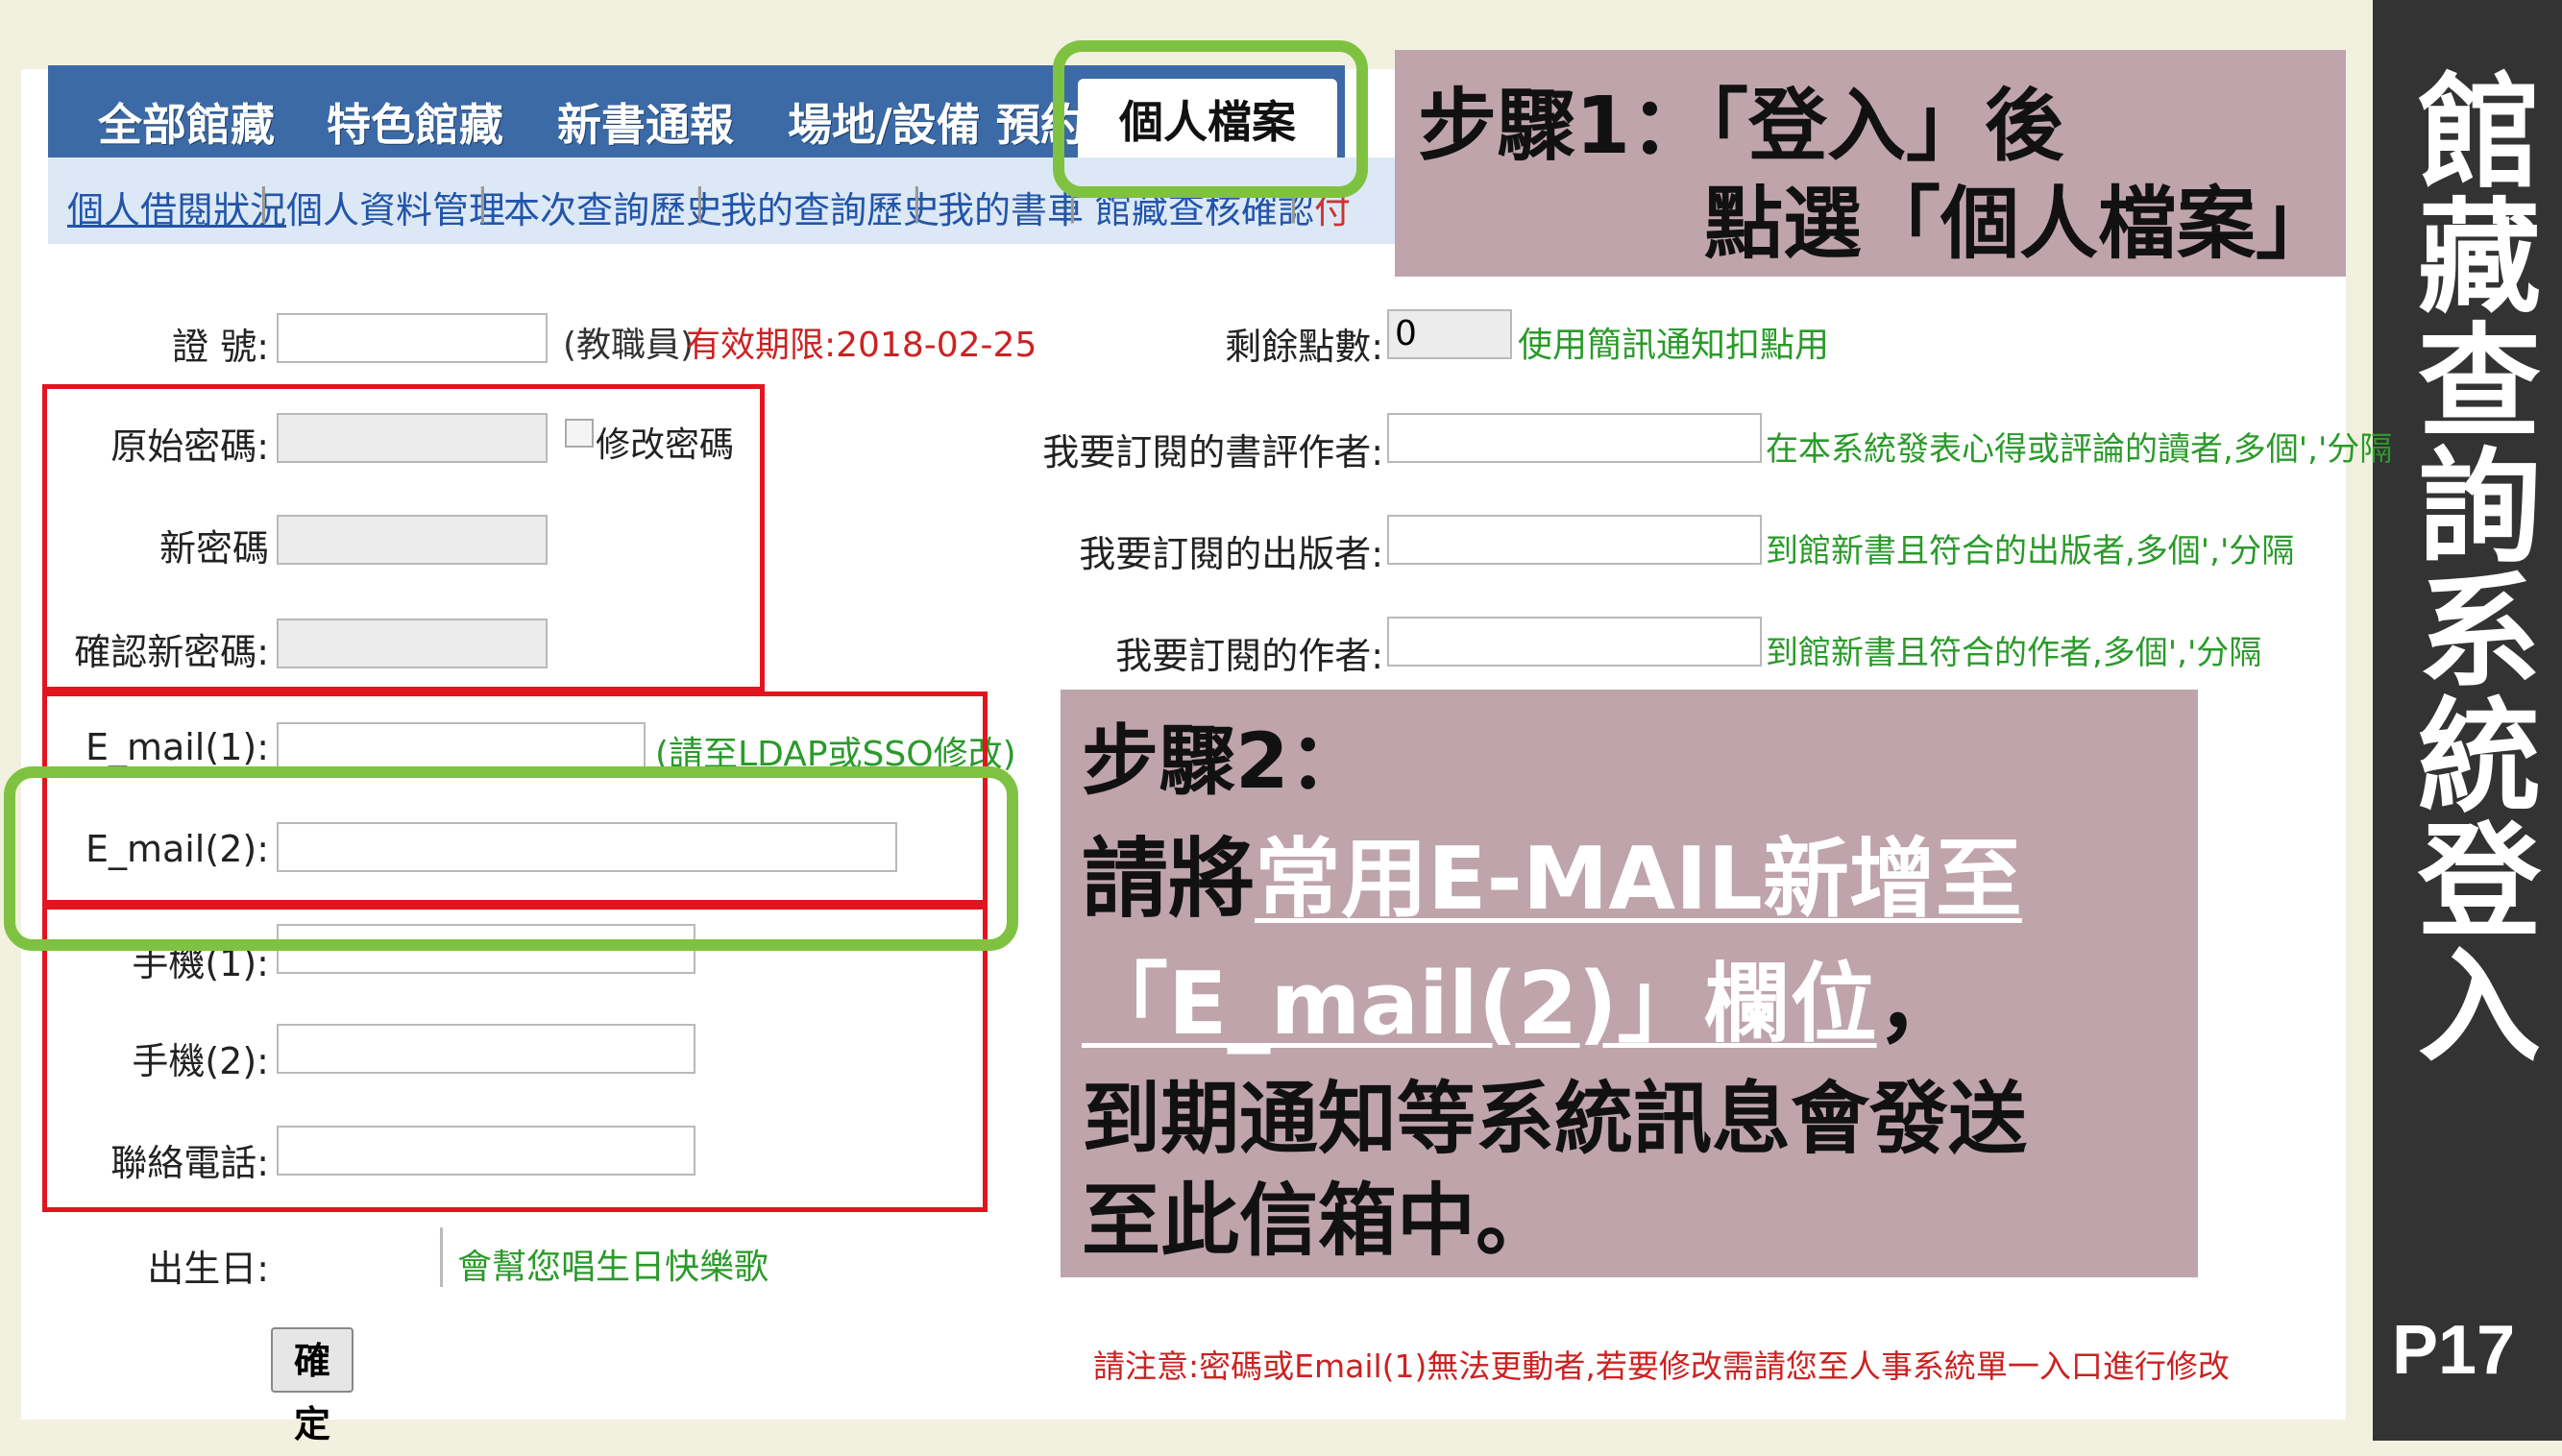  I want to click on subnav-borrow-status: 個人借閱狀況, so click(176, 207).